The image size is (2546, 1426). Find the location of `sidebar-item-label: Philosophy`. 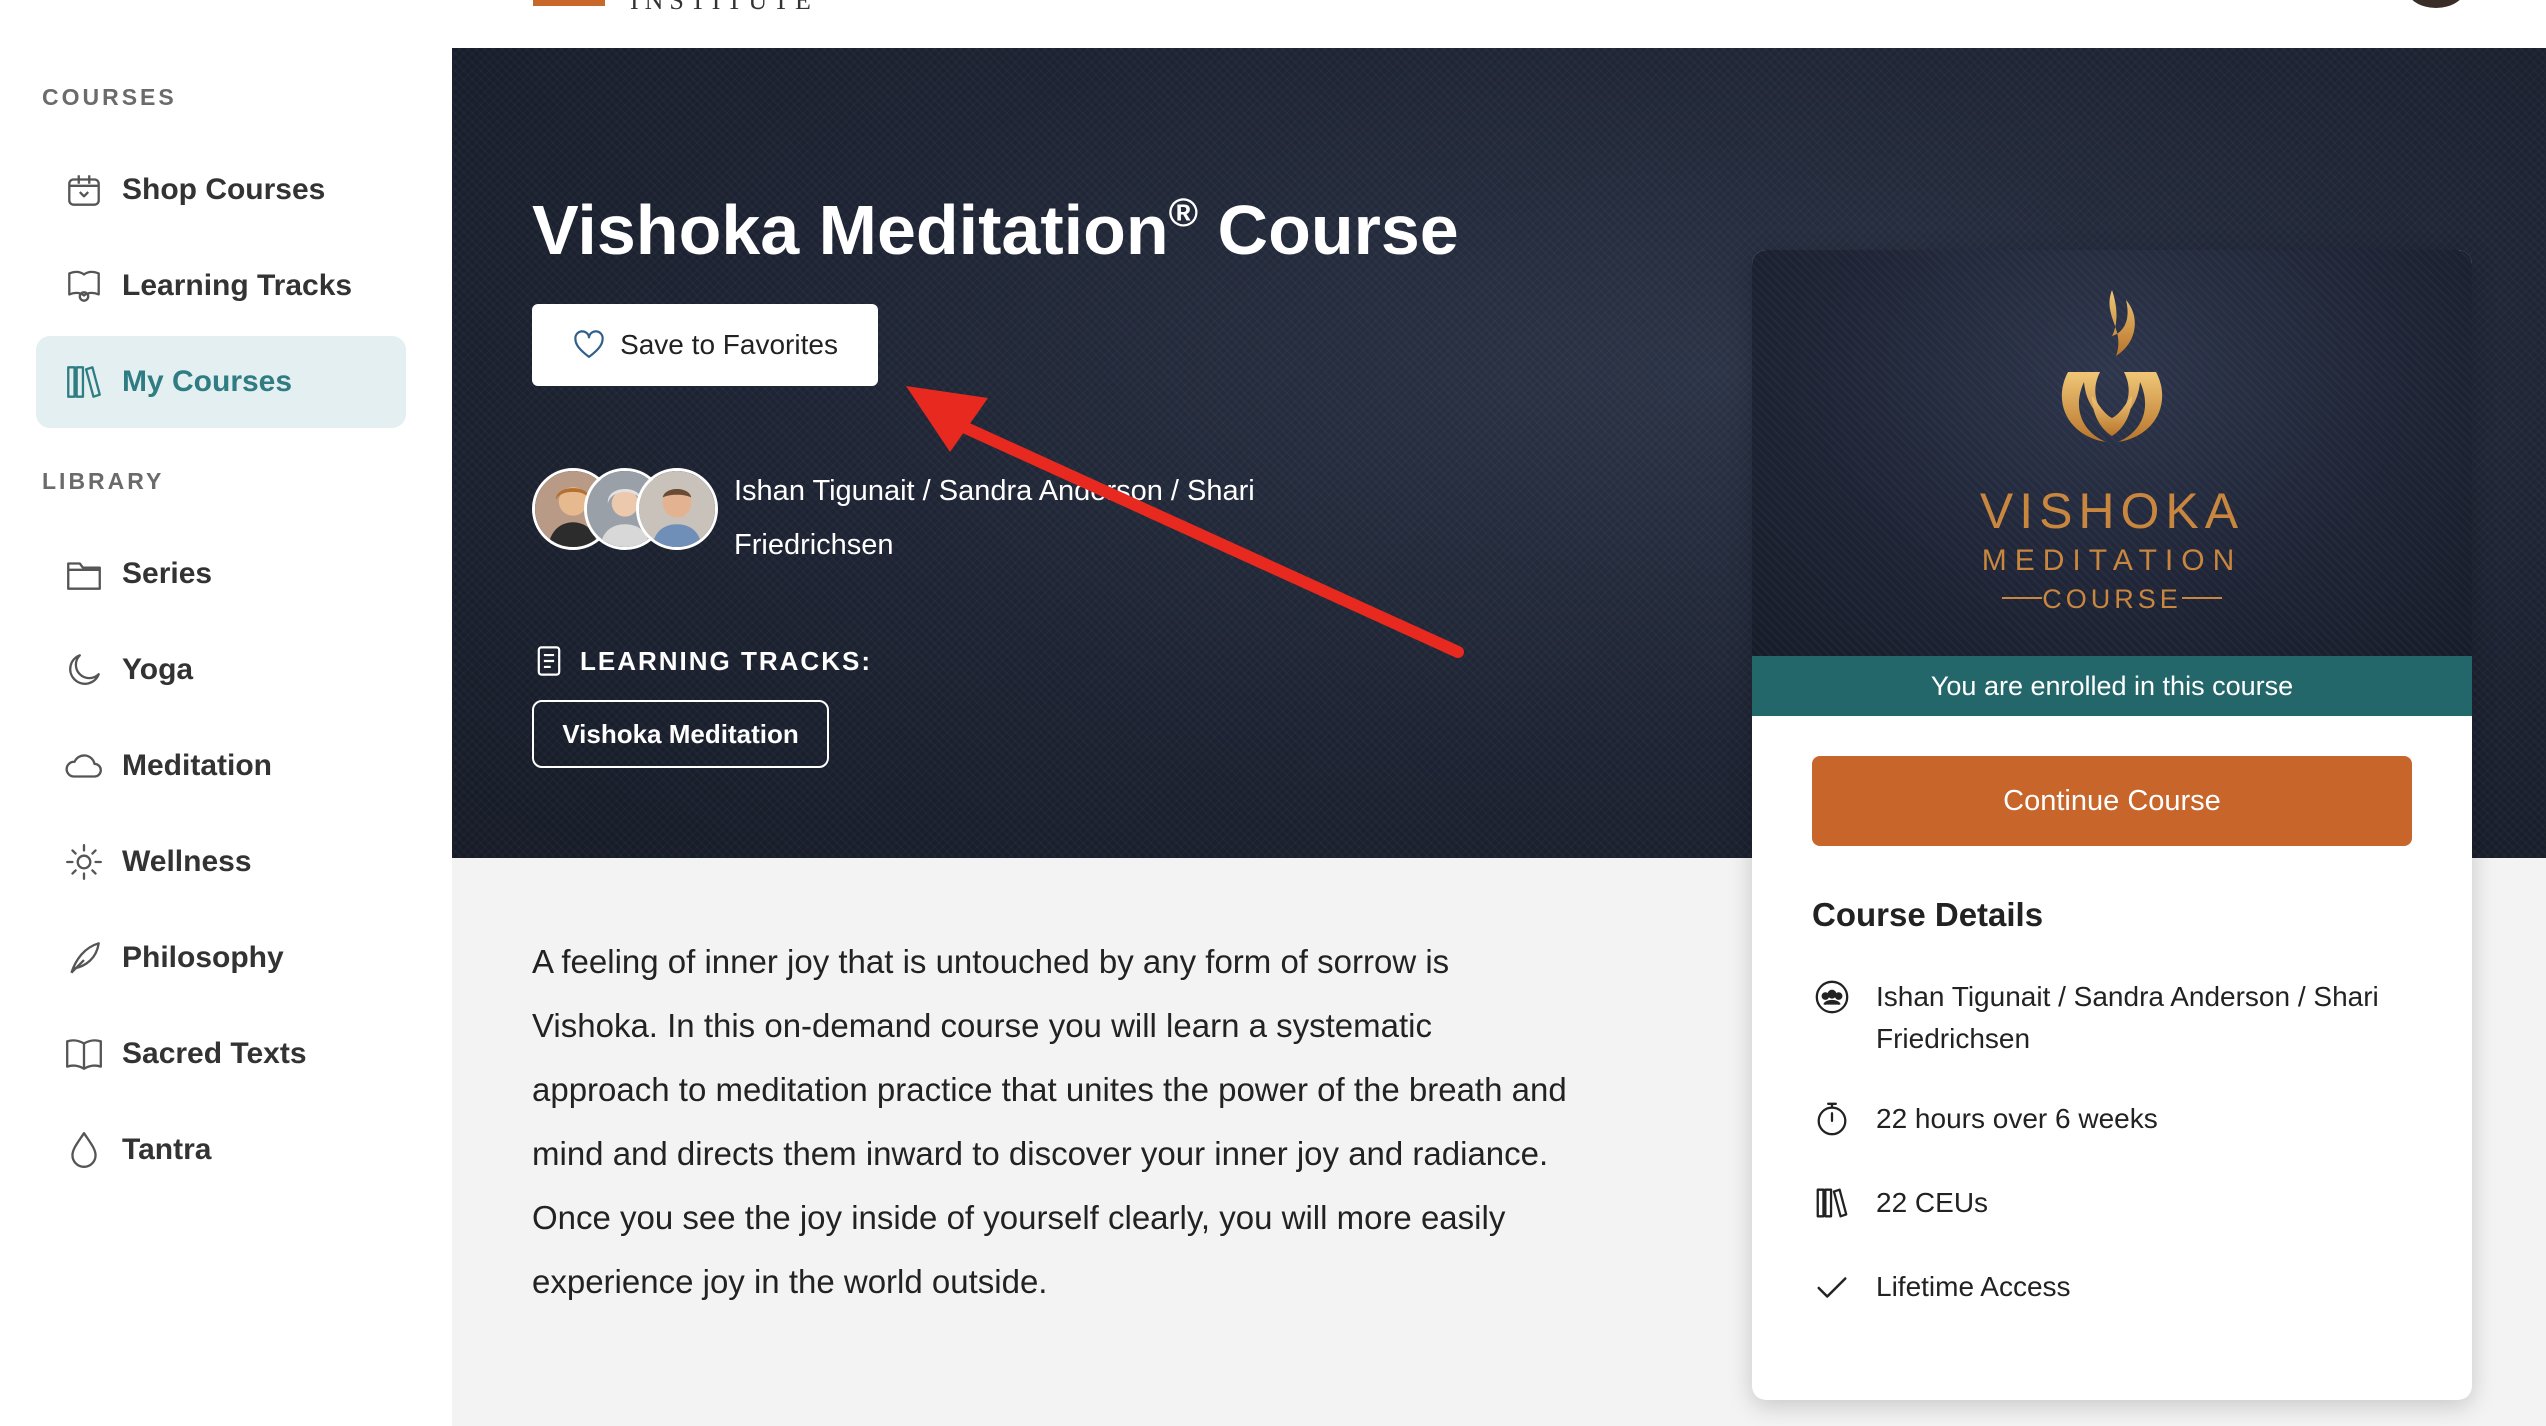

sidebar-item-label: Philosophy is located at coordinates (203, 957).